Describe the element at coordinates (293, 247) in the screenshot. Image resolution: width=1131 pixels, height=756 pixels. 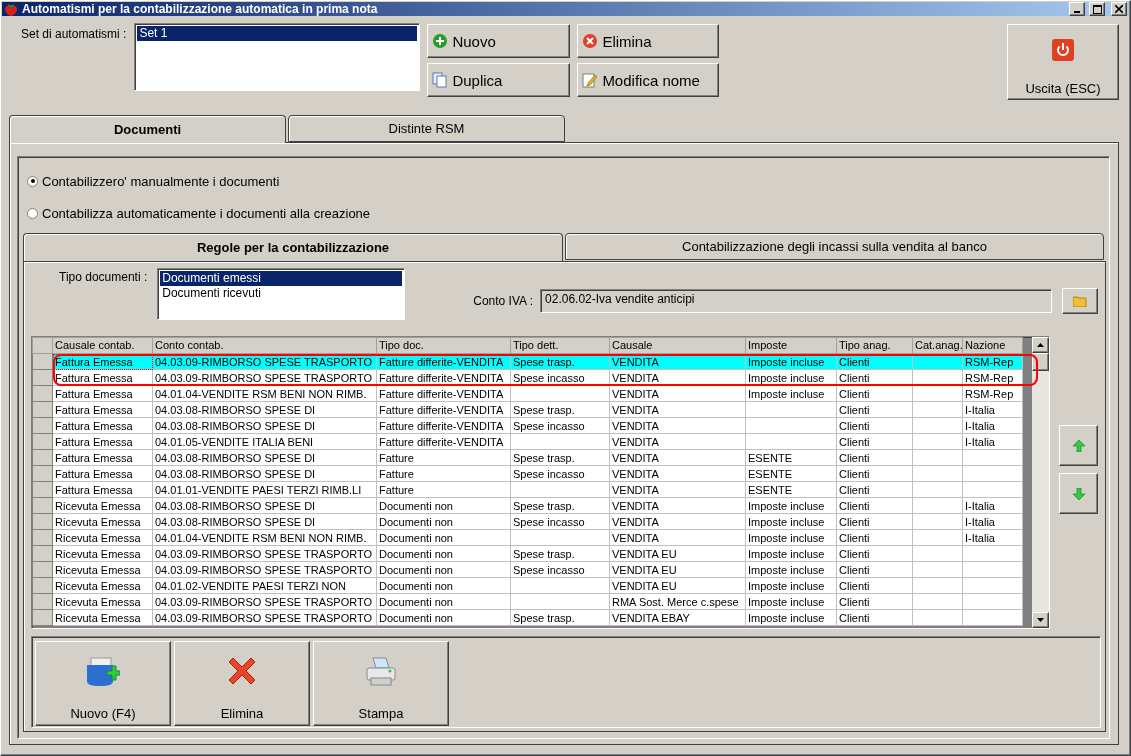
I see `tab: Regole per la contabilizzazione` at that location.